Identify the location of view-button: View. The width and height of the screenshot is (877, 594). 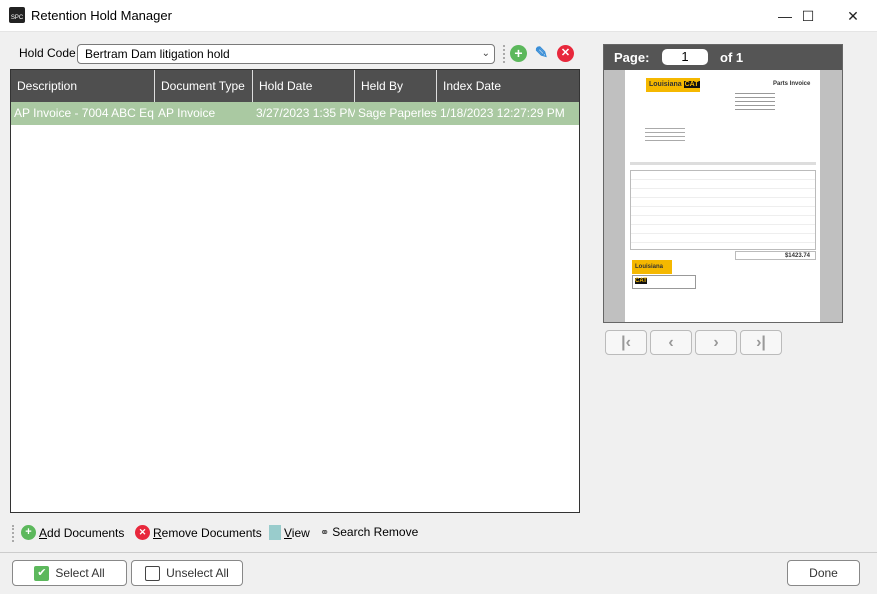
(289, 532).